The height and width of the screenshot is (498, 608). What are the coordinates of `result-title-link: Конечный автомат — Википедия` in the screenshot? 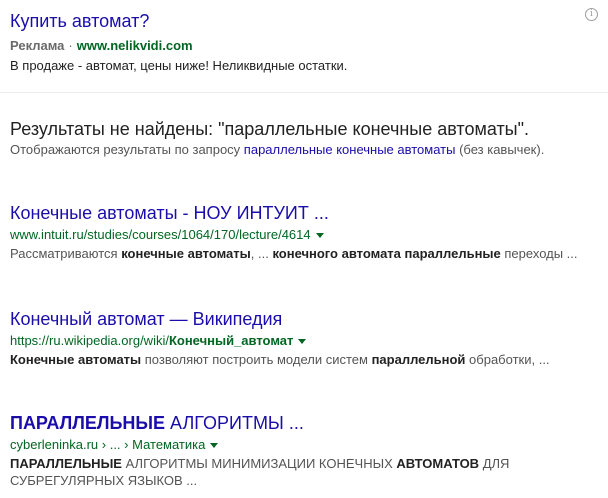 It's located at (305, 319).